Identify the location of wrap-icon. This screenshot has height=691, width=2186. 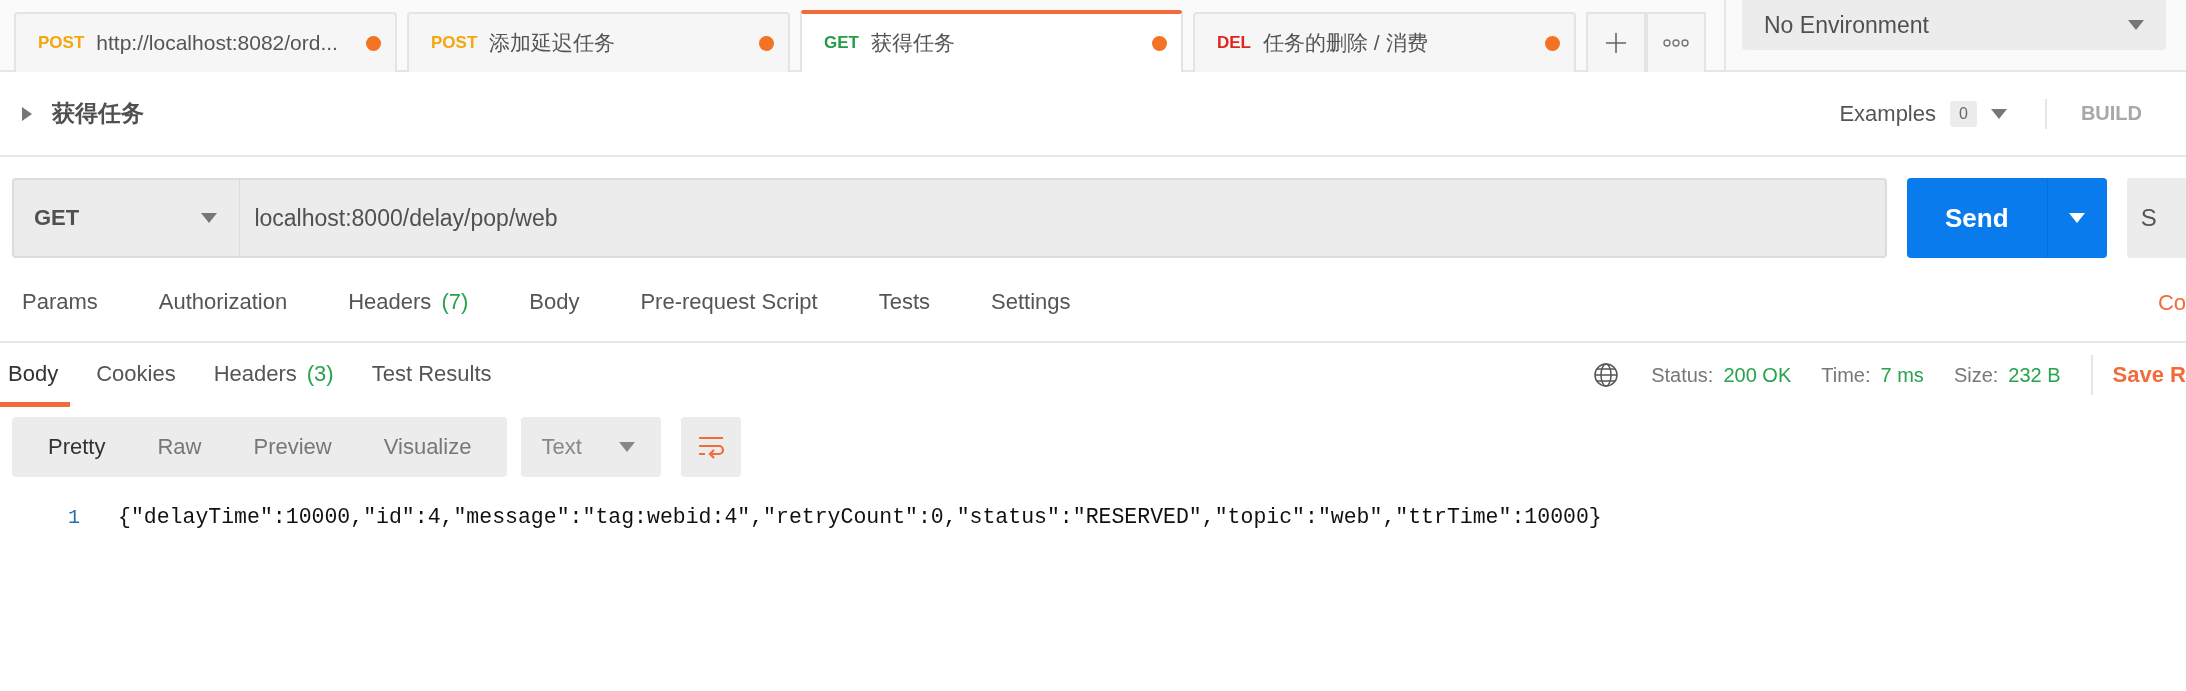
(711, 447).